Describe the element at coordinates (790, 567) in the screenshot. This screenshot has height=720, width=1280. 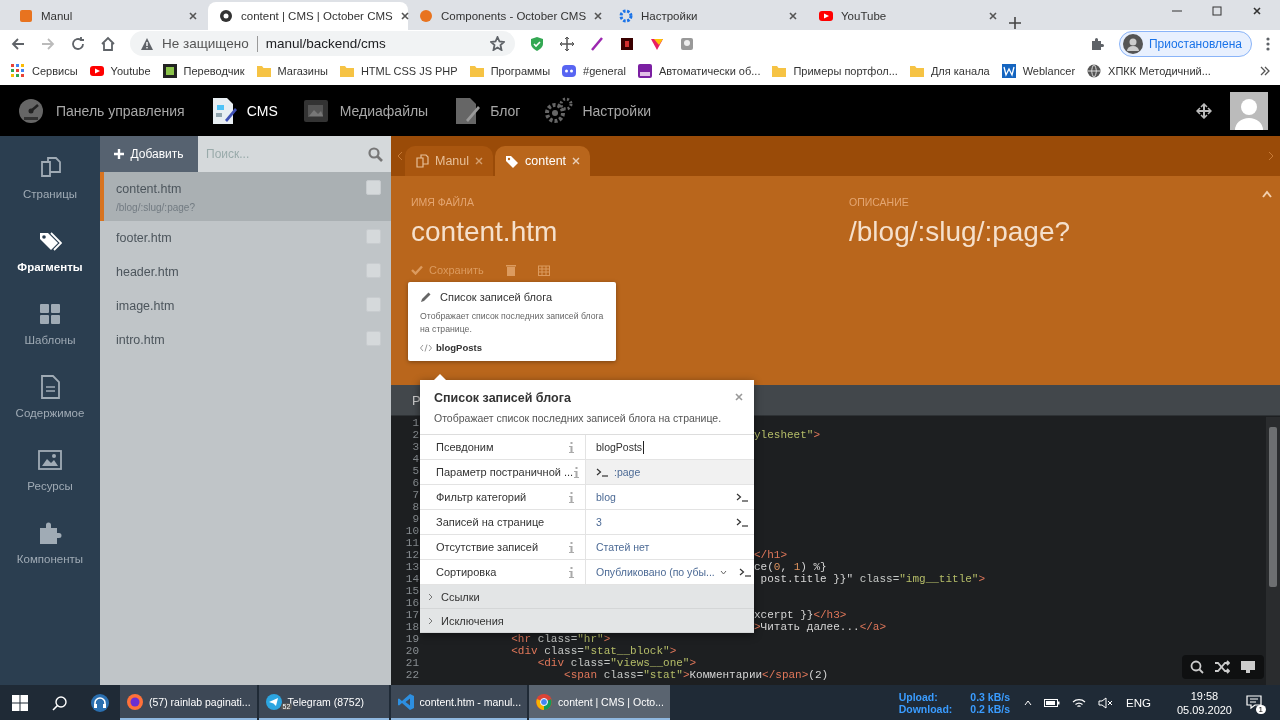
I see `code-line: ce(0, 1) %}` at that location.